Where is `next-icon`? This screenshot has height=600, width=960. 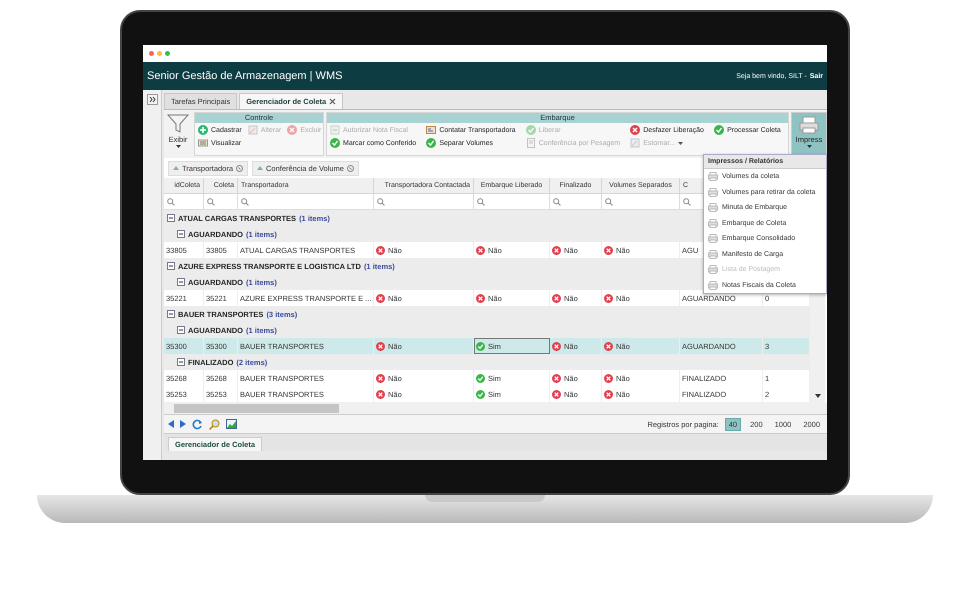 next-icon is located at coordinates (183, 424).